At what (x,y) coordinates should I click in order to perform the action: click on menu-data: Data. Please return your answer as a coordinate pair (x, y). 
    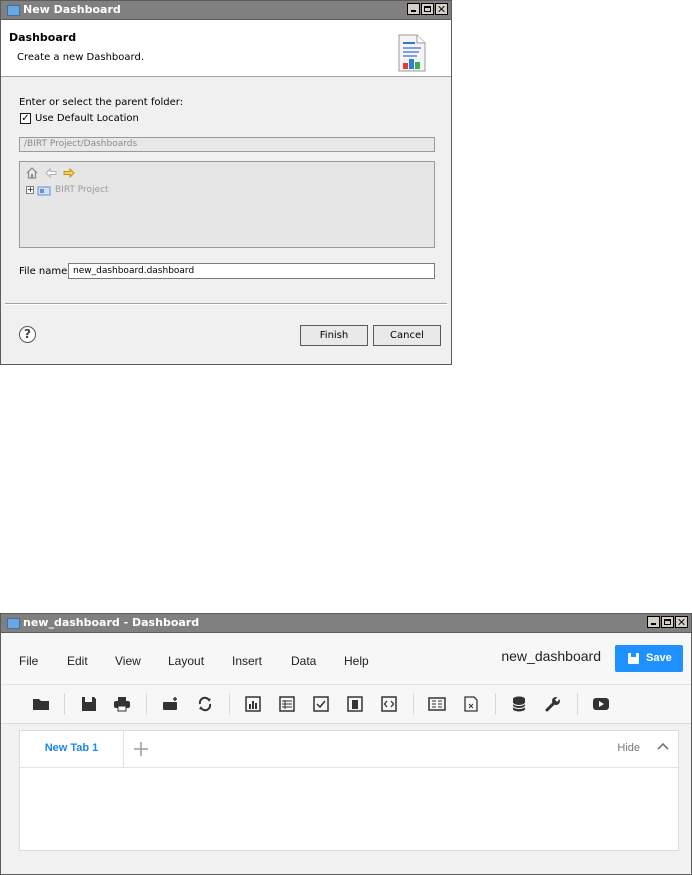
    Looking at the image, I should click on (303, 661).